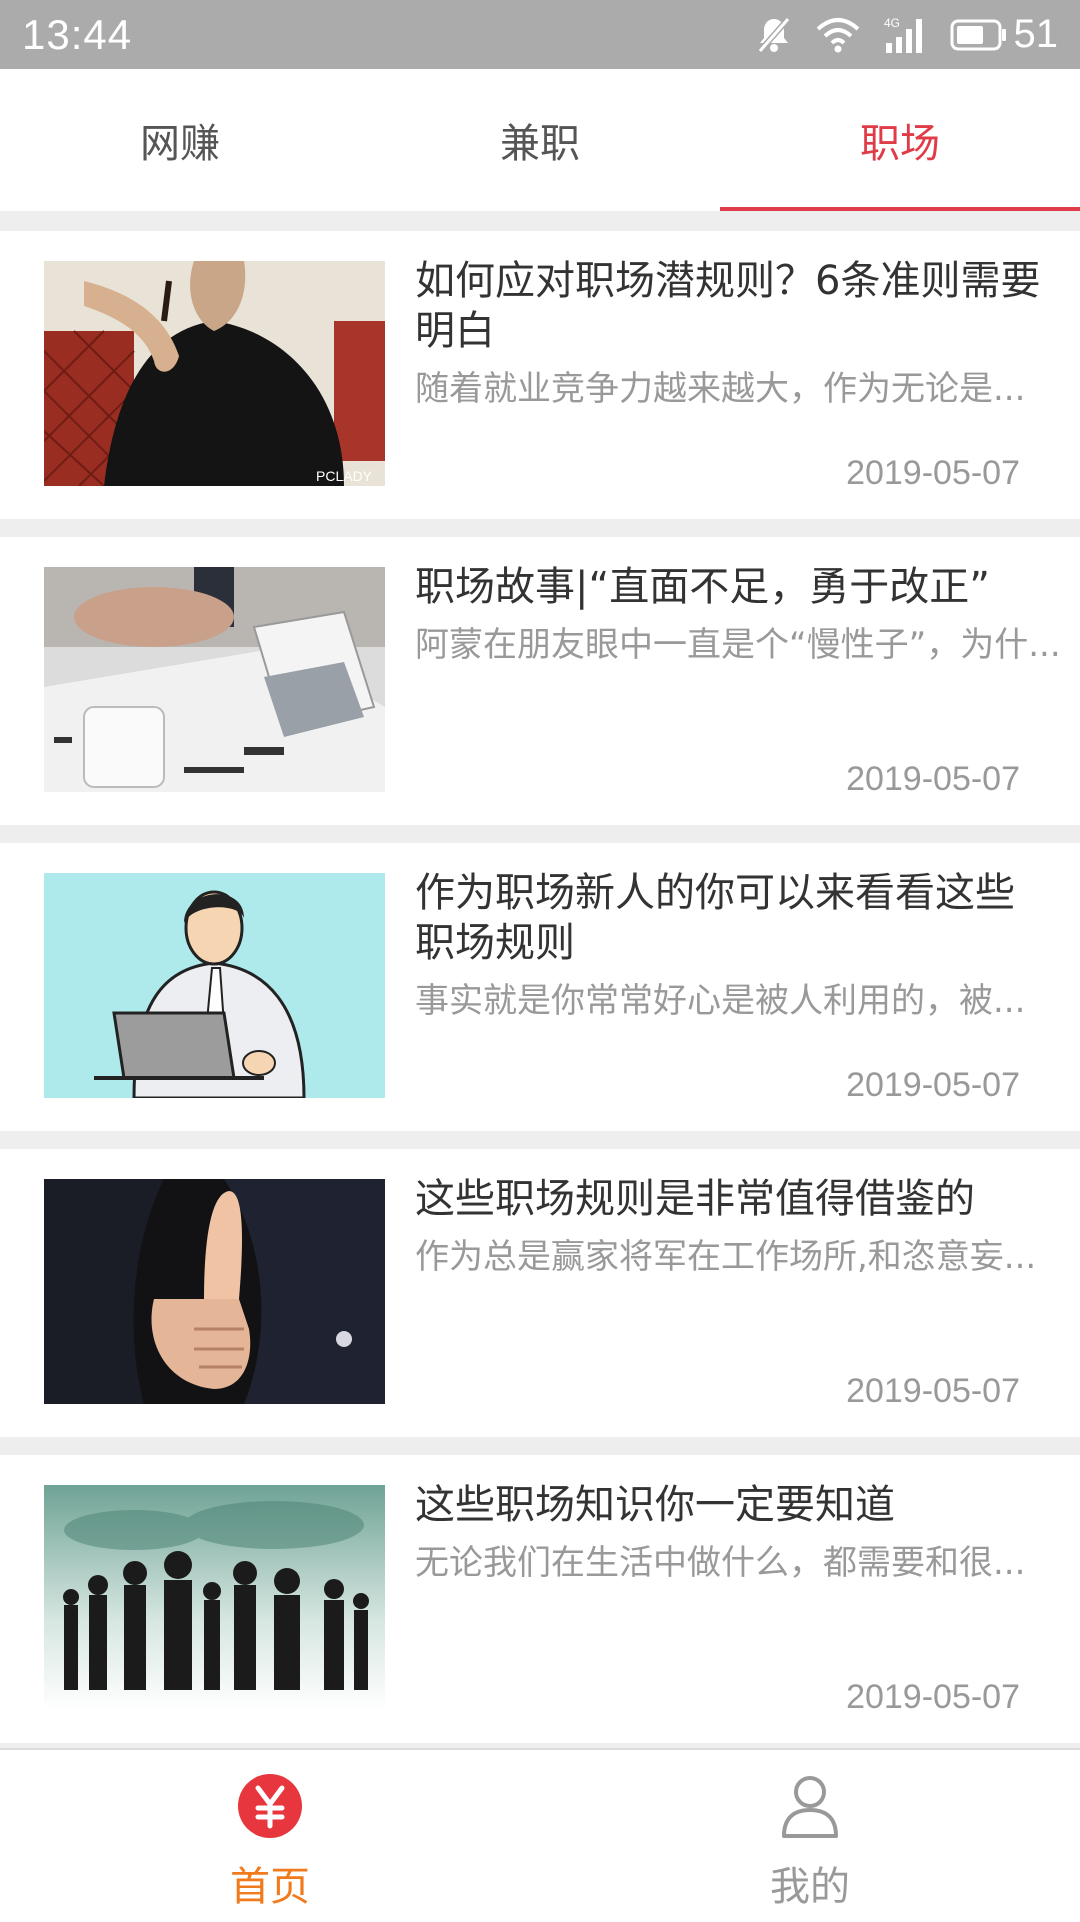 This screenshot has width=1080, height=1922. I want to click on signal-4g-icon: 4G, so click(905, 35).